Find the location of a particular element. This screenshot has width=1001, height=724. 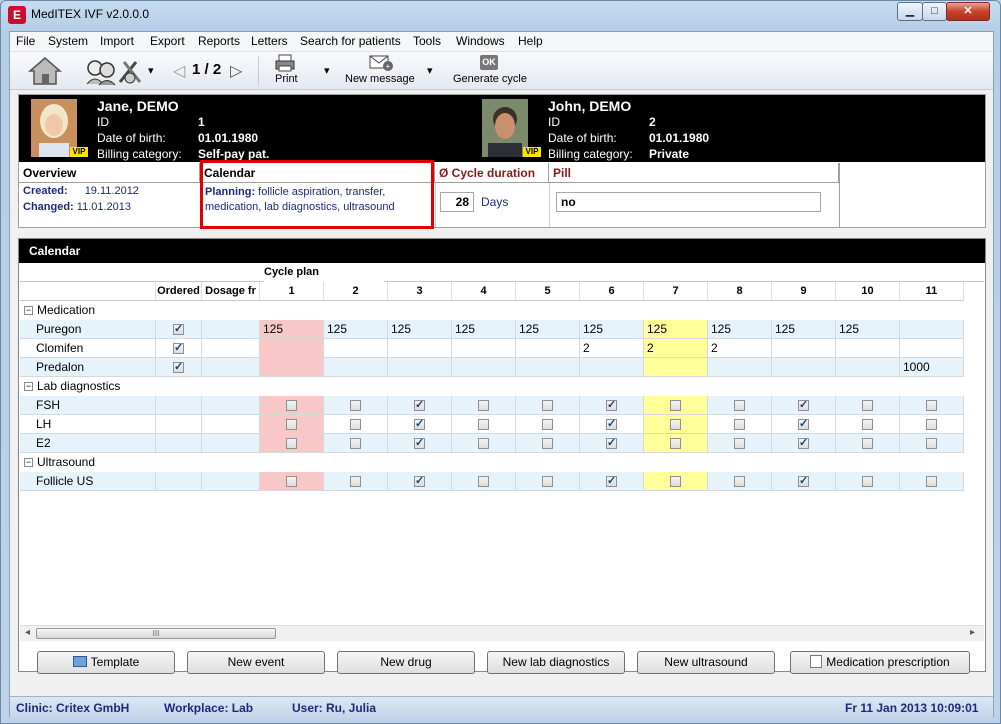

row-name: LH is located at coordinates (88, 424).